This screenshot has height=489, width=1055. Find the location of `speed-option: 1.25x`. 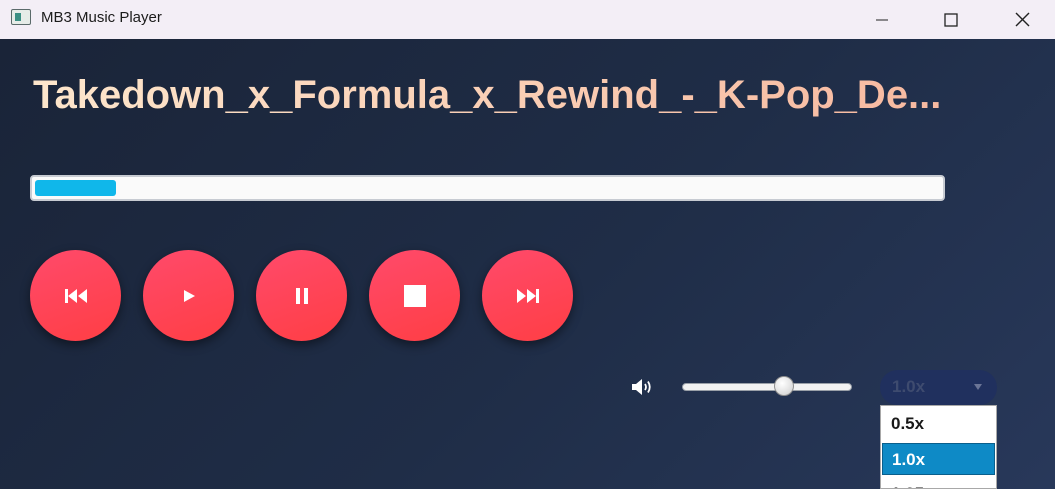

speed-option: 1.25x is located at coordinates (938, 483).